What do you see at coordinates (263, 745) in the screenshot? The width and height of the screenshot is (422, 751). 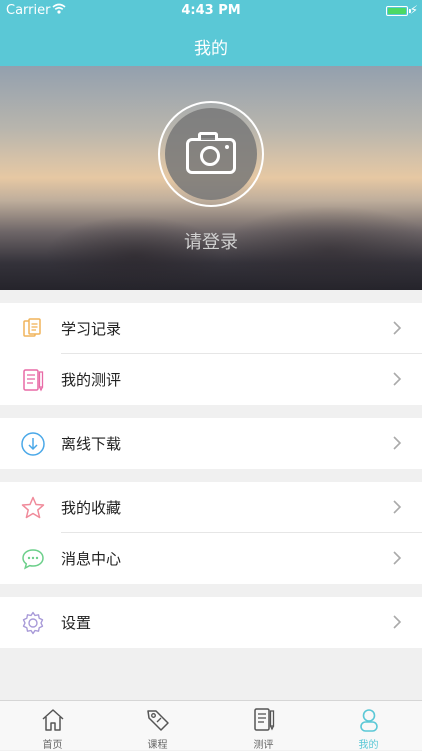 I see `tab-label: 测评` at bounding box center [263, 745].